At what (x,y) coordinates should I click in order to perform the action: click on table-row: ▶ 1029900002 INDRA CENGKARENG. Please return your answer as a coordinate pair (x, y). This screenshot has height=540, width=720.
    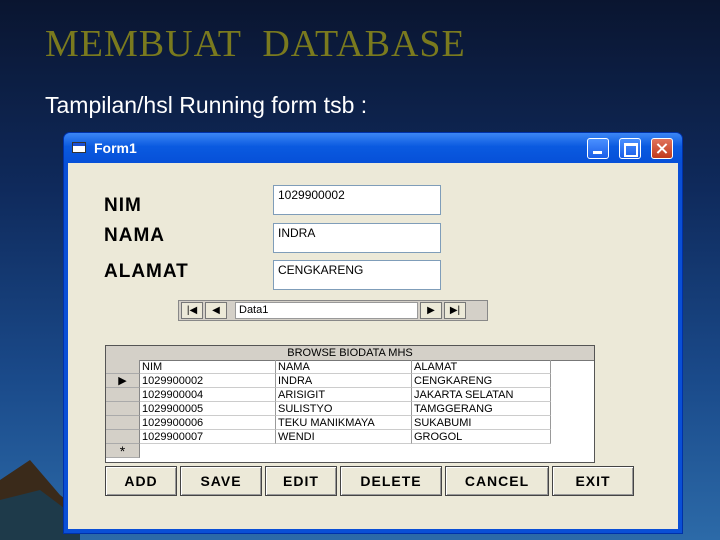
    Looking at the image, I should click on (328, 381).